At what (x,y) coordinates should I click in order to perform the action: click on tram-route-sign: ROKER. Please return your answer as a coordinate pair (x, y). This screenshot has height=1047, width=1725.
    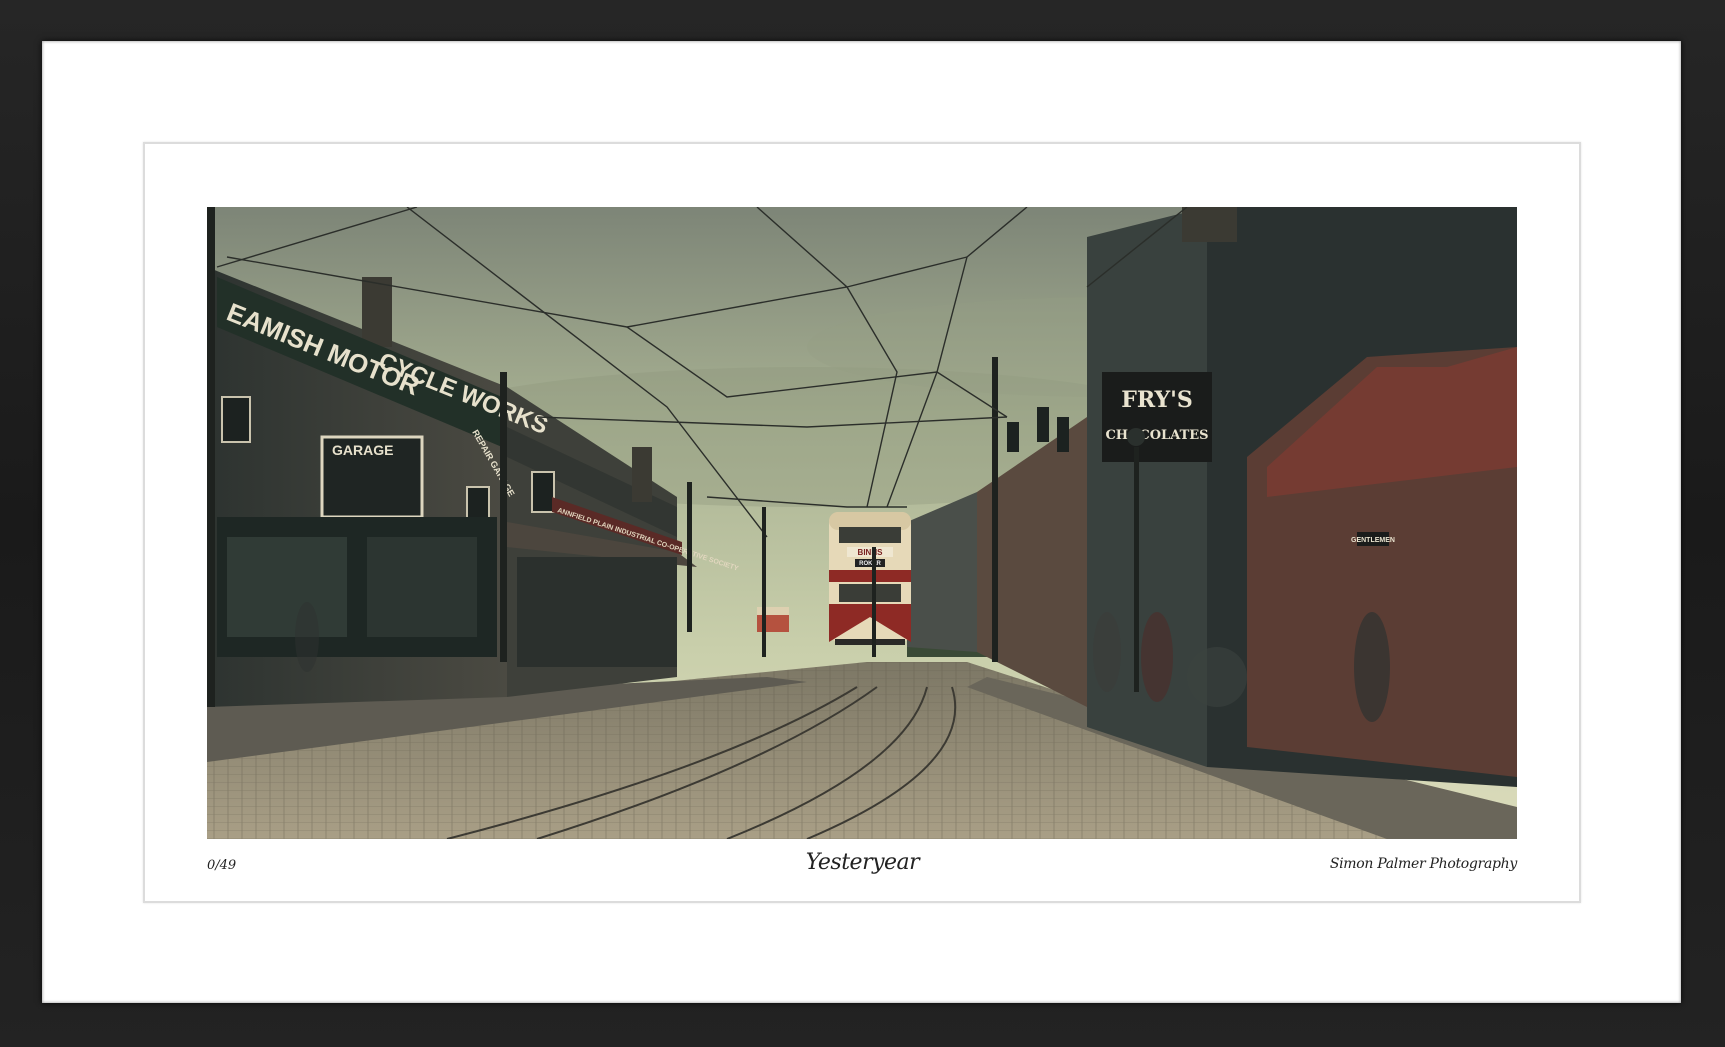
    Looking at the image, I should click on (870, 564).